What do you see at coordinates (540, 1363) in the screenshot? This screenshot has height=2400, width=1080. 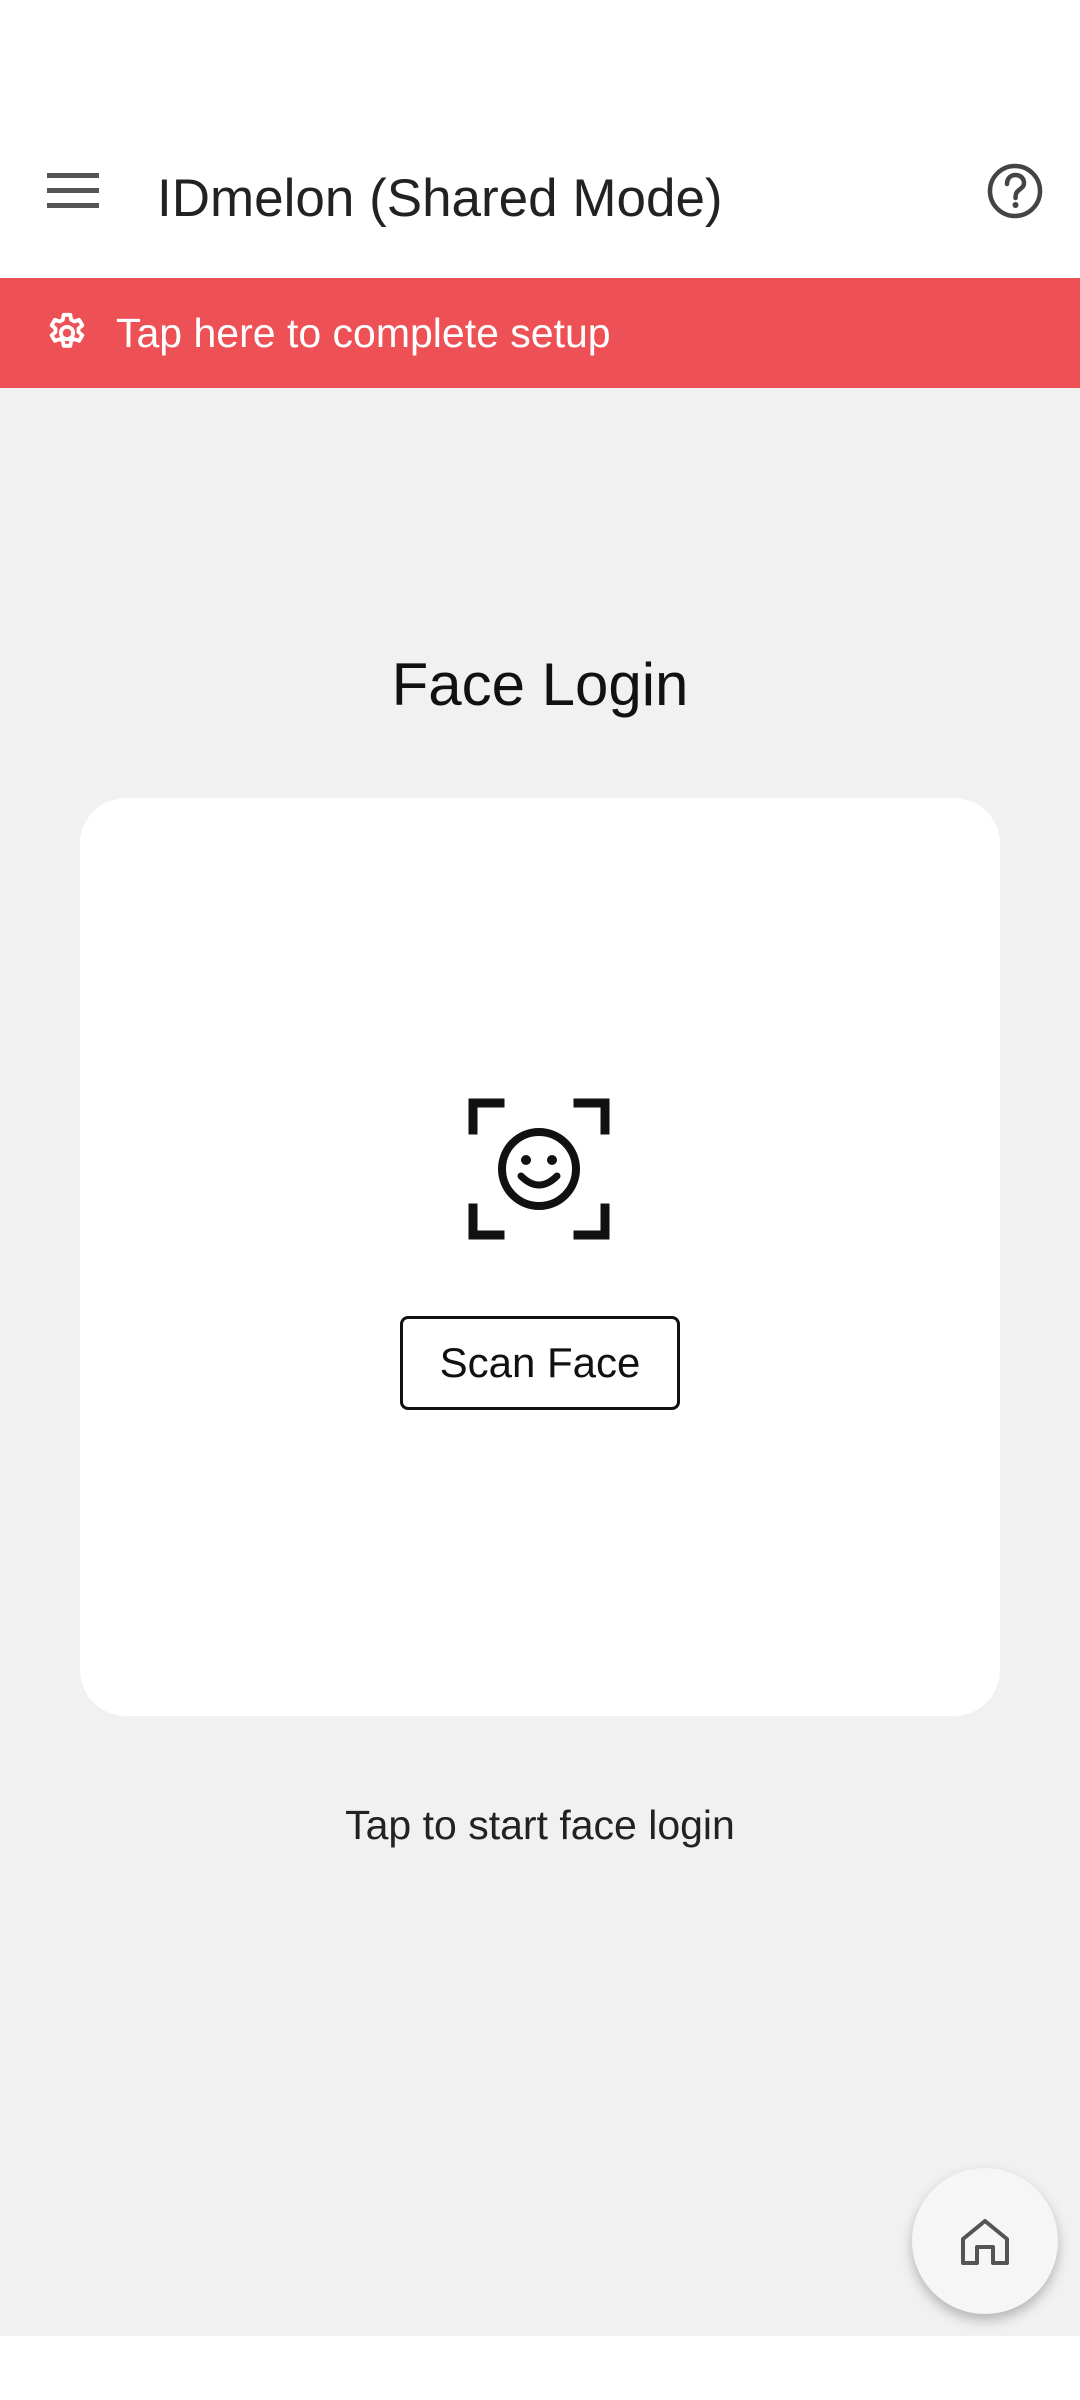 I see `scan-face-button: Scan Face` at bounding box center [540, 1363].